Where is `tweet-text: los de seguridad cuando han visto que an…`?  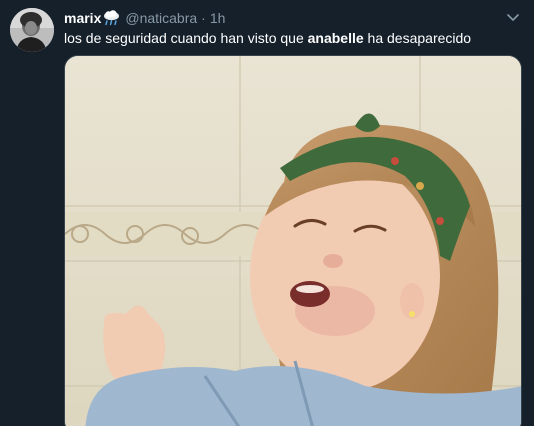 tweet-text: los de seguridad cuando han visto que an… is located at coordinates (293, 38).